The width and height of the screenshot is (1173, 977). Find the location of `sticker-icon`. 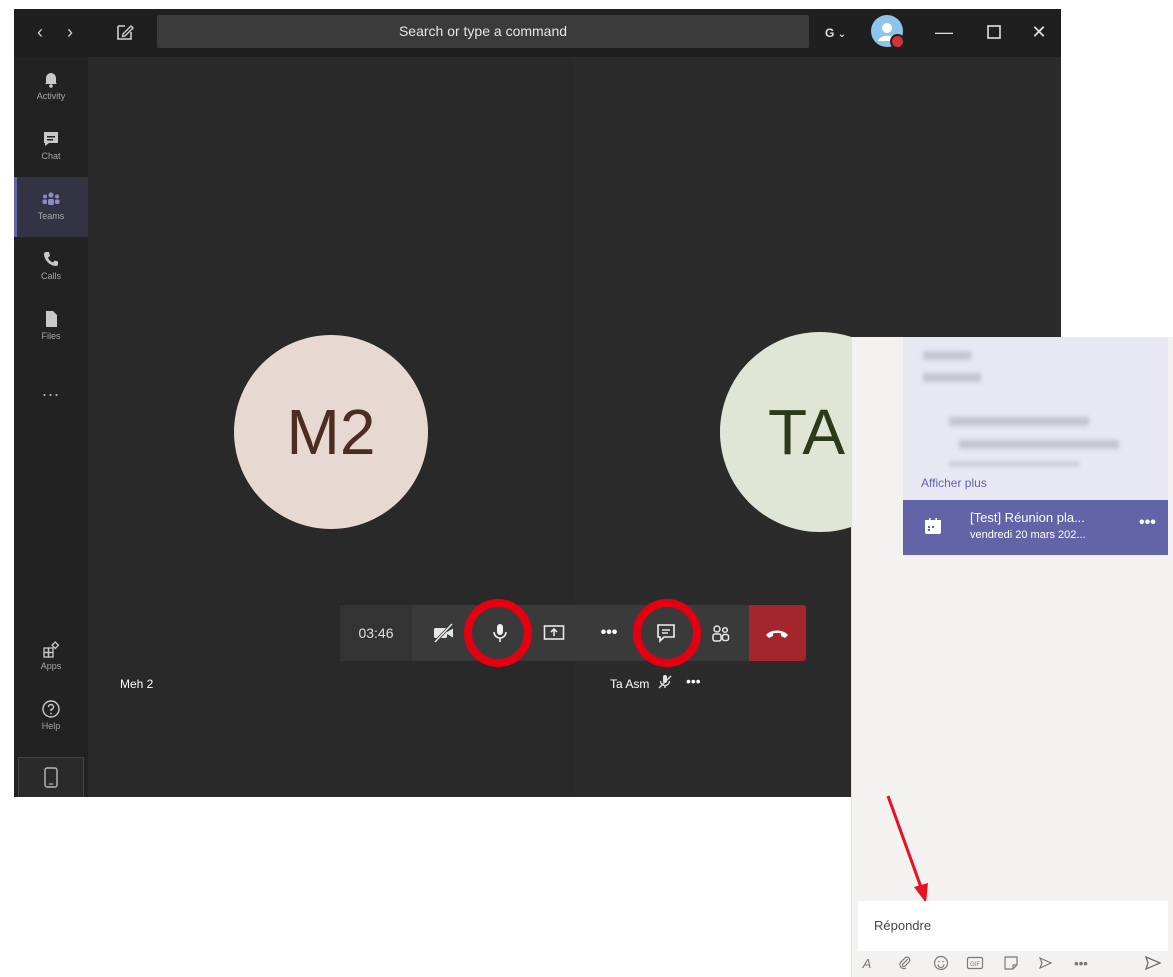

sticker-icon is located at coordinates (1011, 964).